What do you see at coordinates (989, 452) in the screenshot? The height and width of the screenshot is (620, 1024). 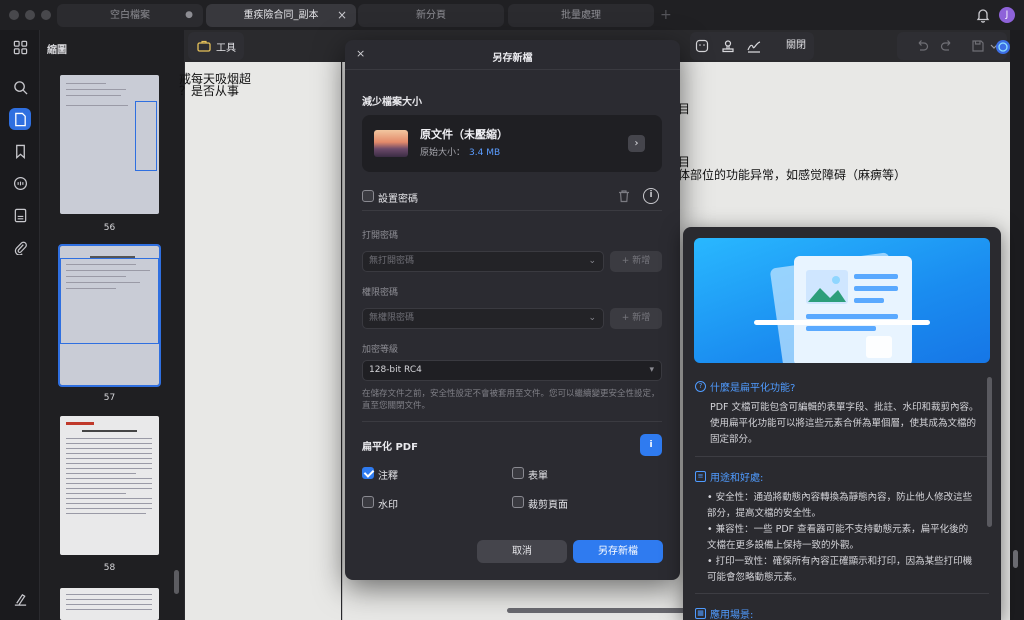 I see `info-panel-scrollbar` at bounding box center [989, 452].